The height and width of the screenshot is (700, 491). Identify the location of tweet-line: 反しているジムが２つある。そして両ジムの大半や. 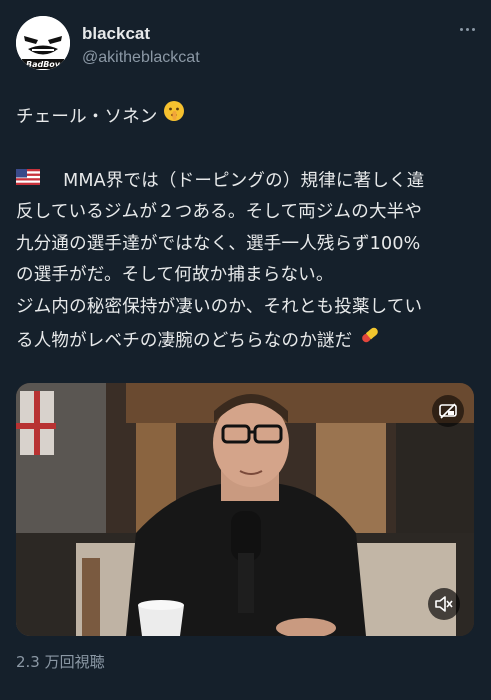
(219, 212).